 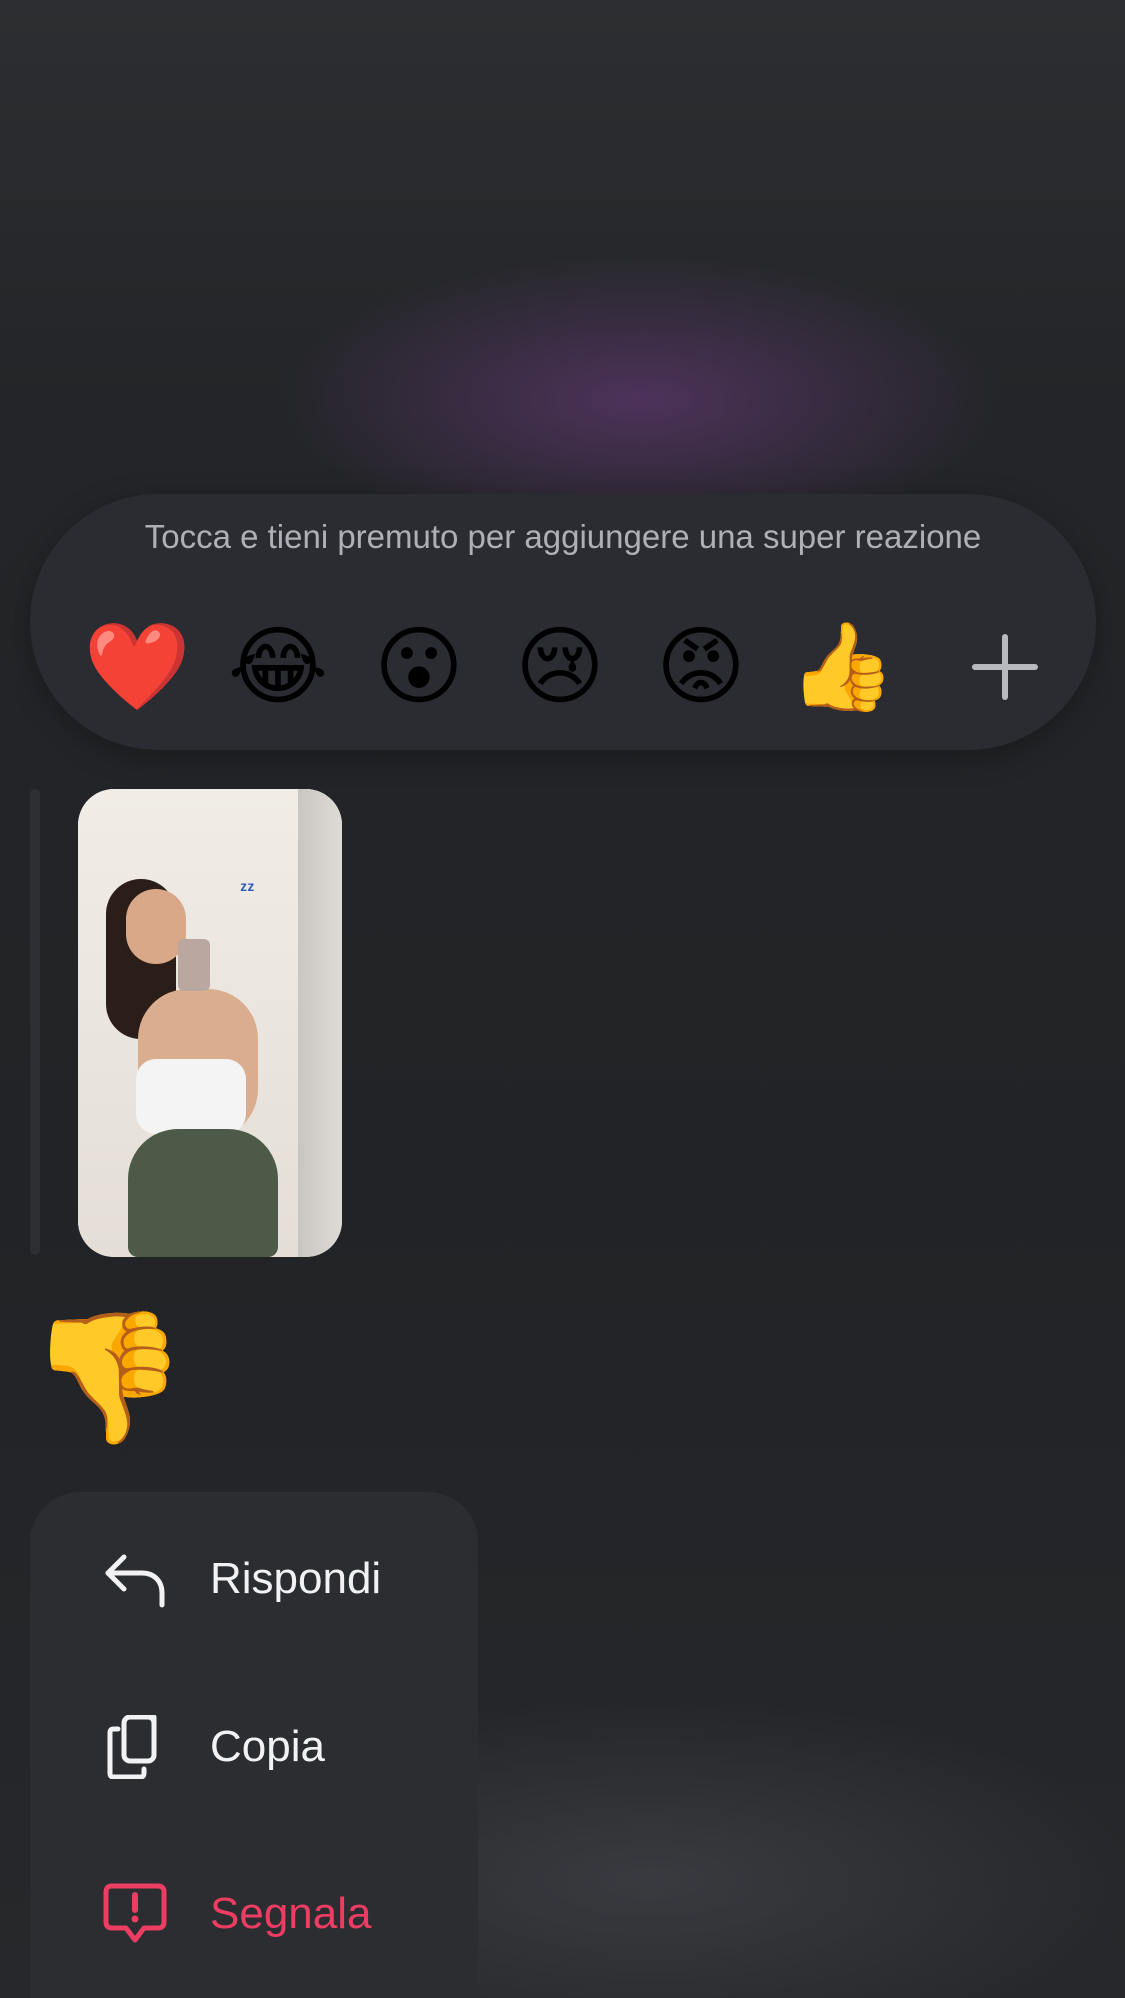 I want to click on reaction-angry-emoji: 😡, so click(x=701, y=667).